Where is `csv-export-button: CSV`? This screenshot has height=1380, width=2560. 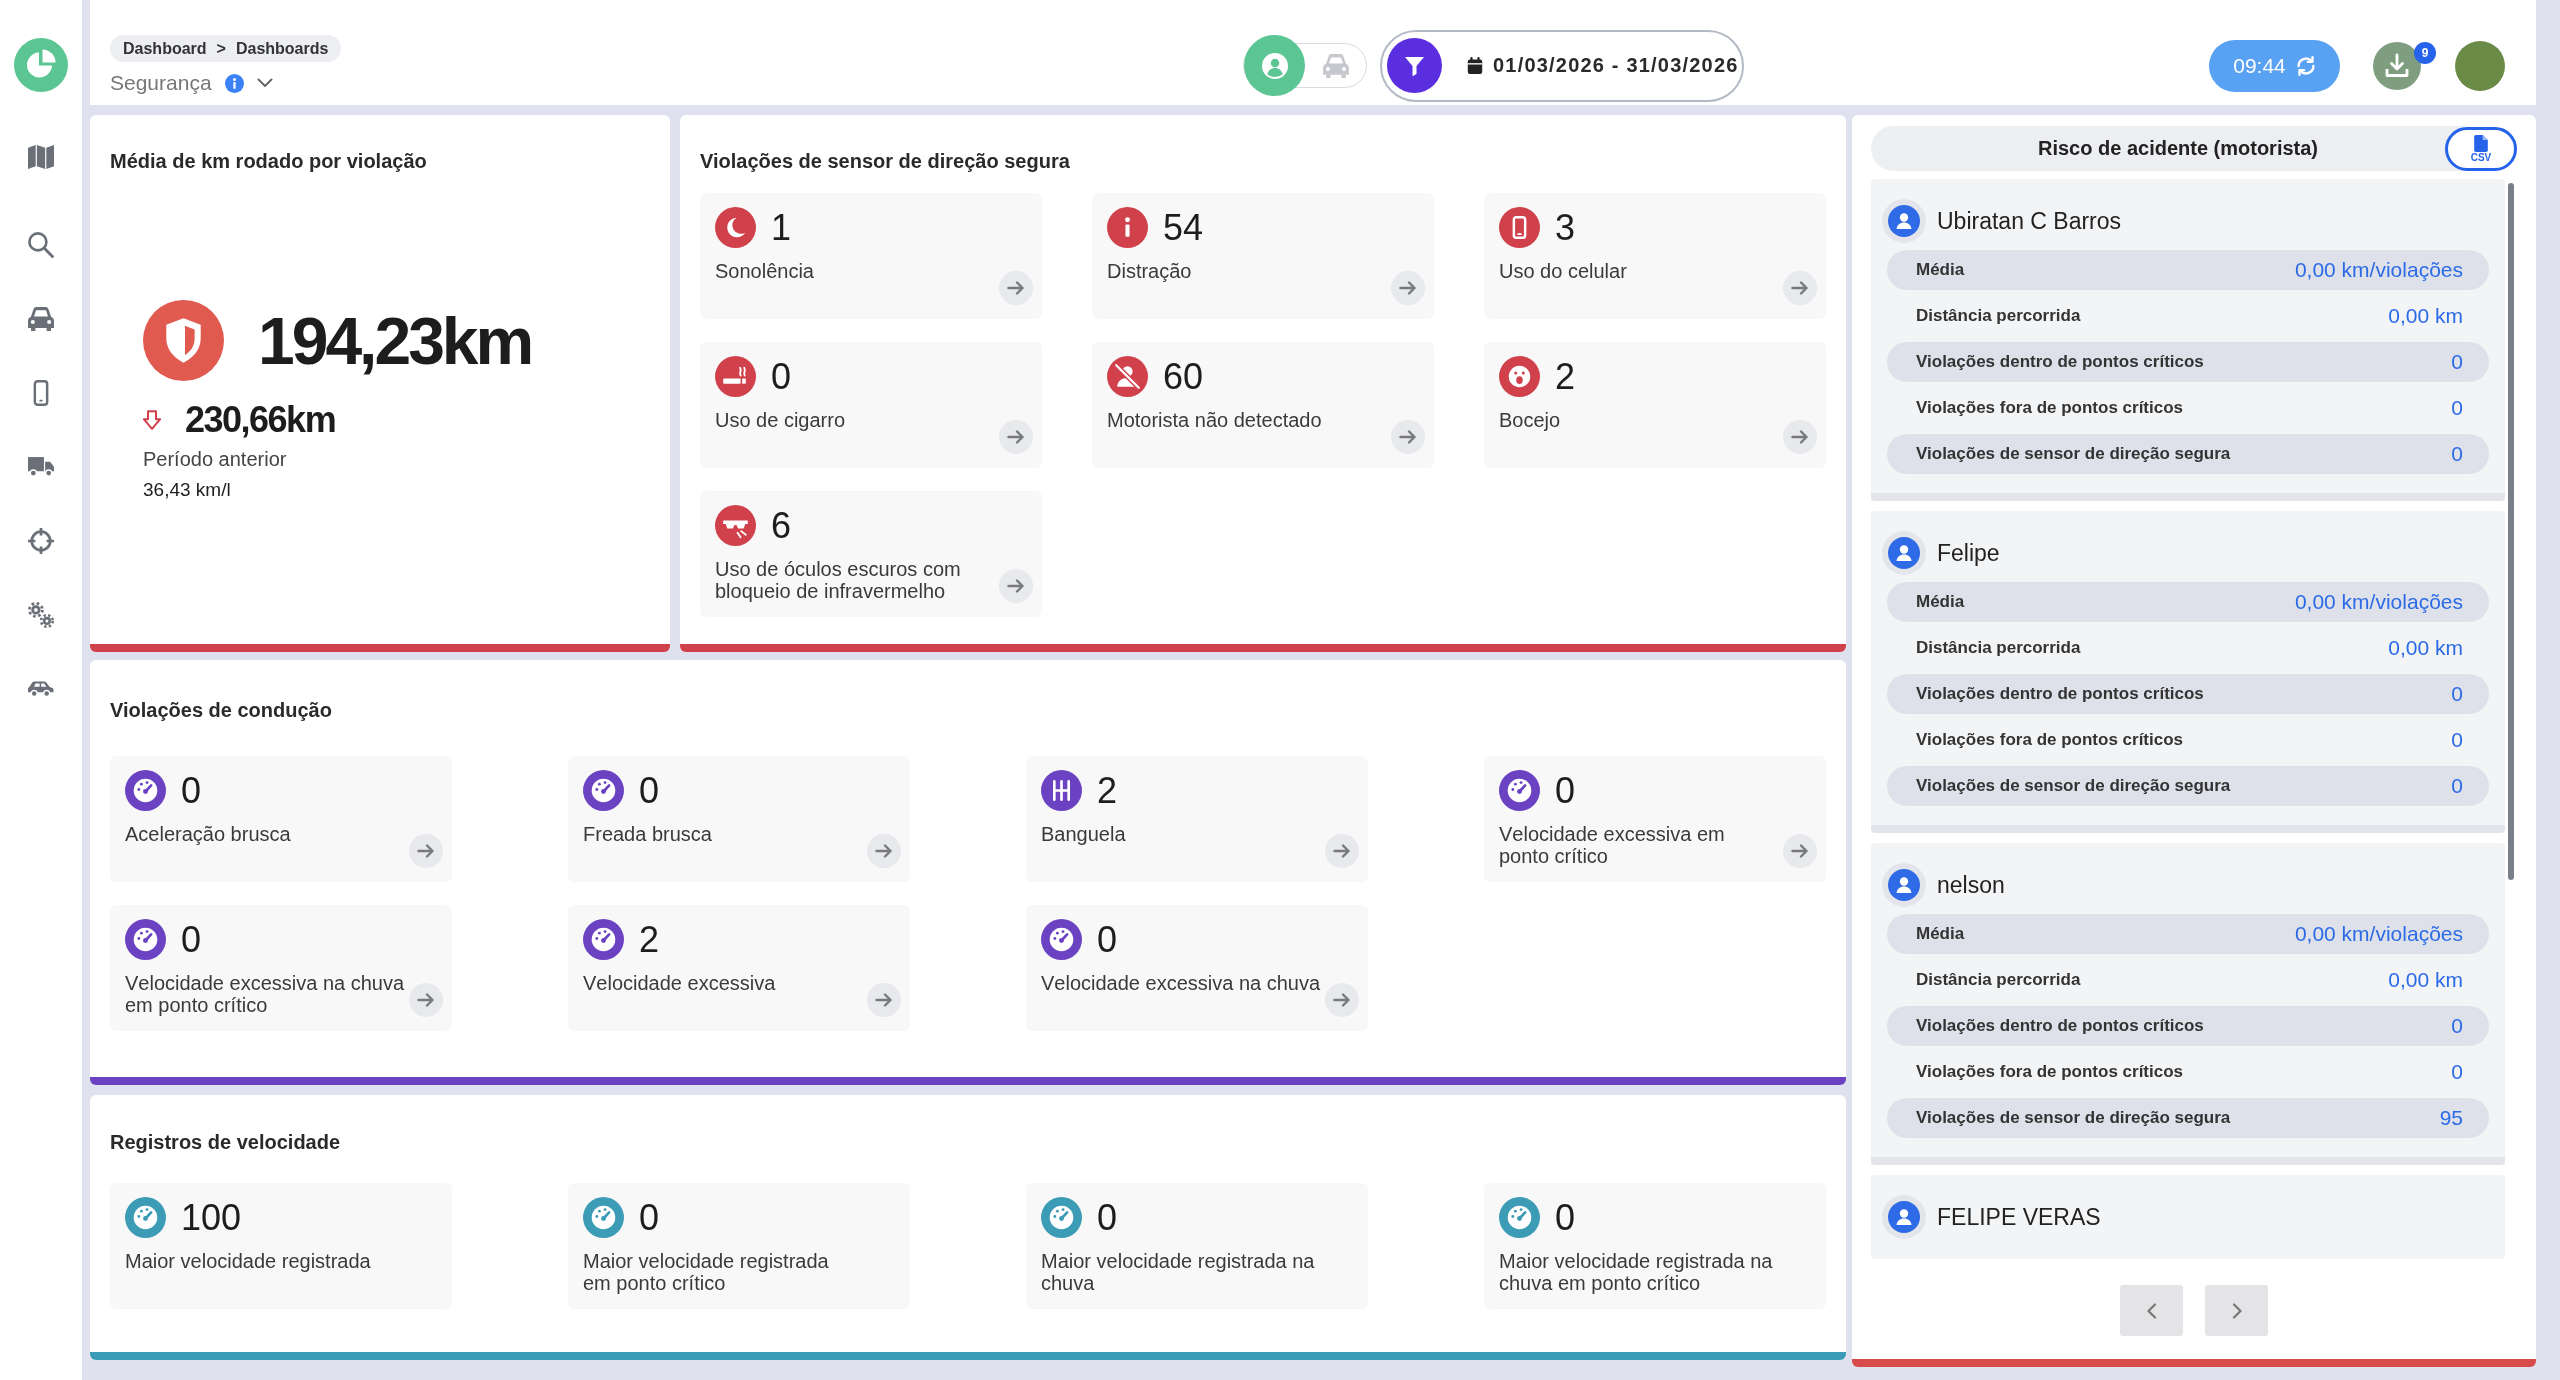 csv-export-button: CSV is located at coordinates (2481, 148).